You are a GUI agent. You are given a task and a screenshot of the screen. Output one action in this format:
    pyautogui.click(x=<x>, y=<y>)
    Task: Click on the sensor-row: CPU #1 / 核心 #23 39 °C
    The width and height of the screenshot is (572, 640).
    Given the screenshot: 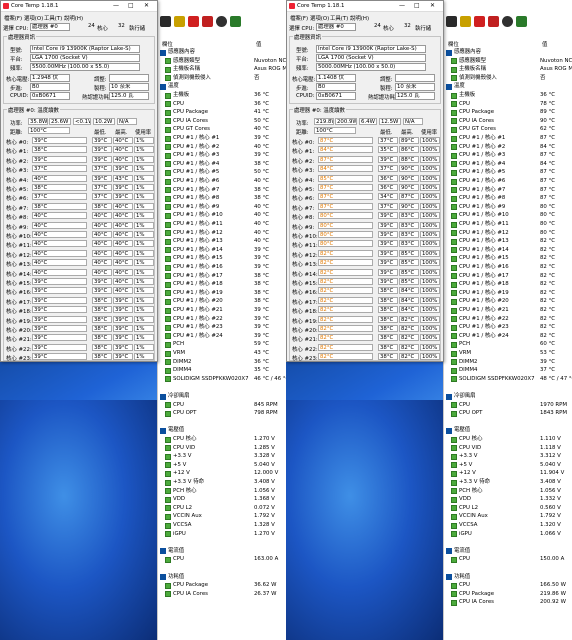 What is the action you would take?
    pyautogui.click(x=222, y=327)
    